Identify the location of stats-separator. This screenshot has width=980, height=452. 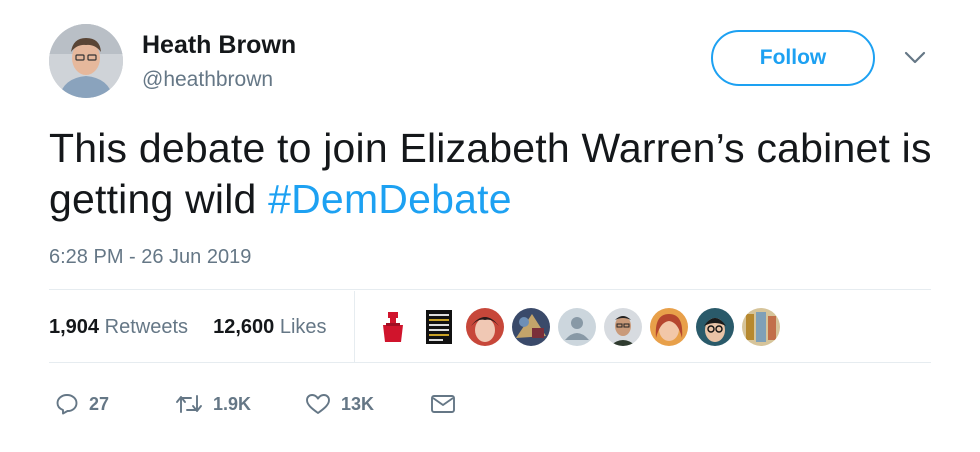
(354, 326).